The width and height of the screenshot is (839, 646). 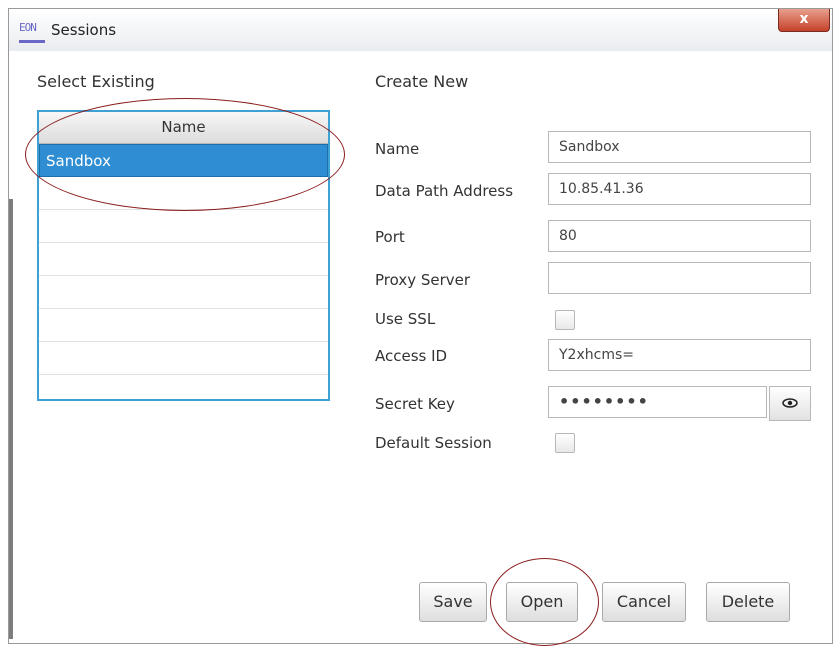 I want to click on proxy-server-field, so click(x=679, y=278).